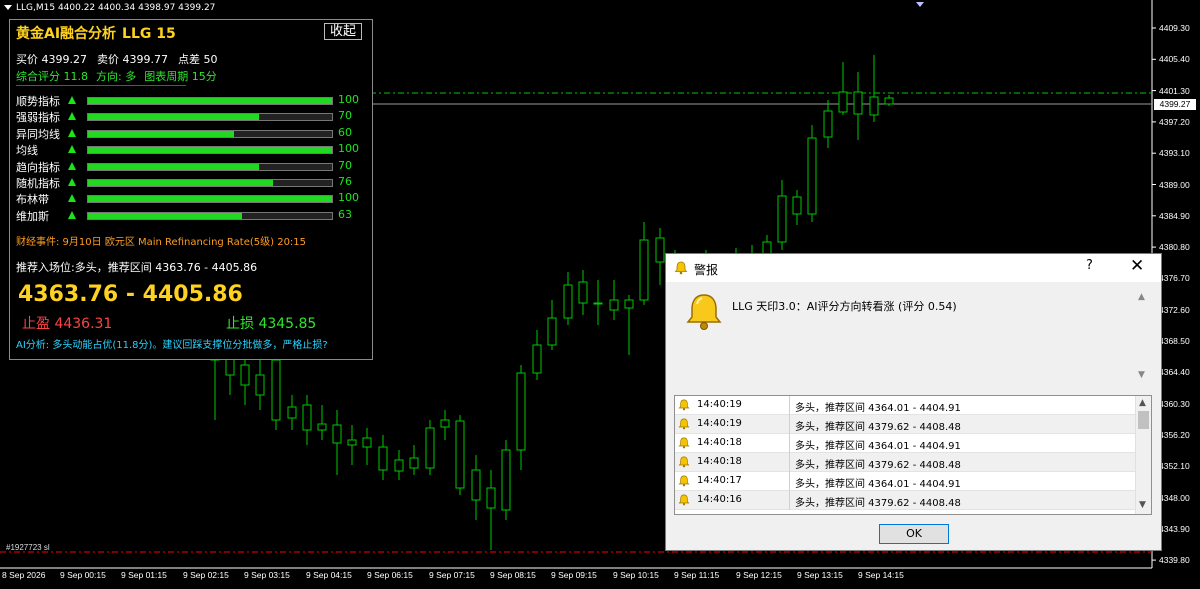 The image size is (1200, 589). What do you see at coordinates (878, 503) in the screenshot?
I see `alert-row-message: 多头，推荐区间 4379.62 - 4408.48` at bounding box center [878, 503].